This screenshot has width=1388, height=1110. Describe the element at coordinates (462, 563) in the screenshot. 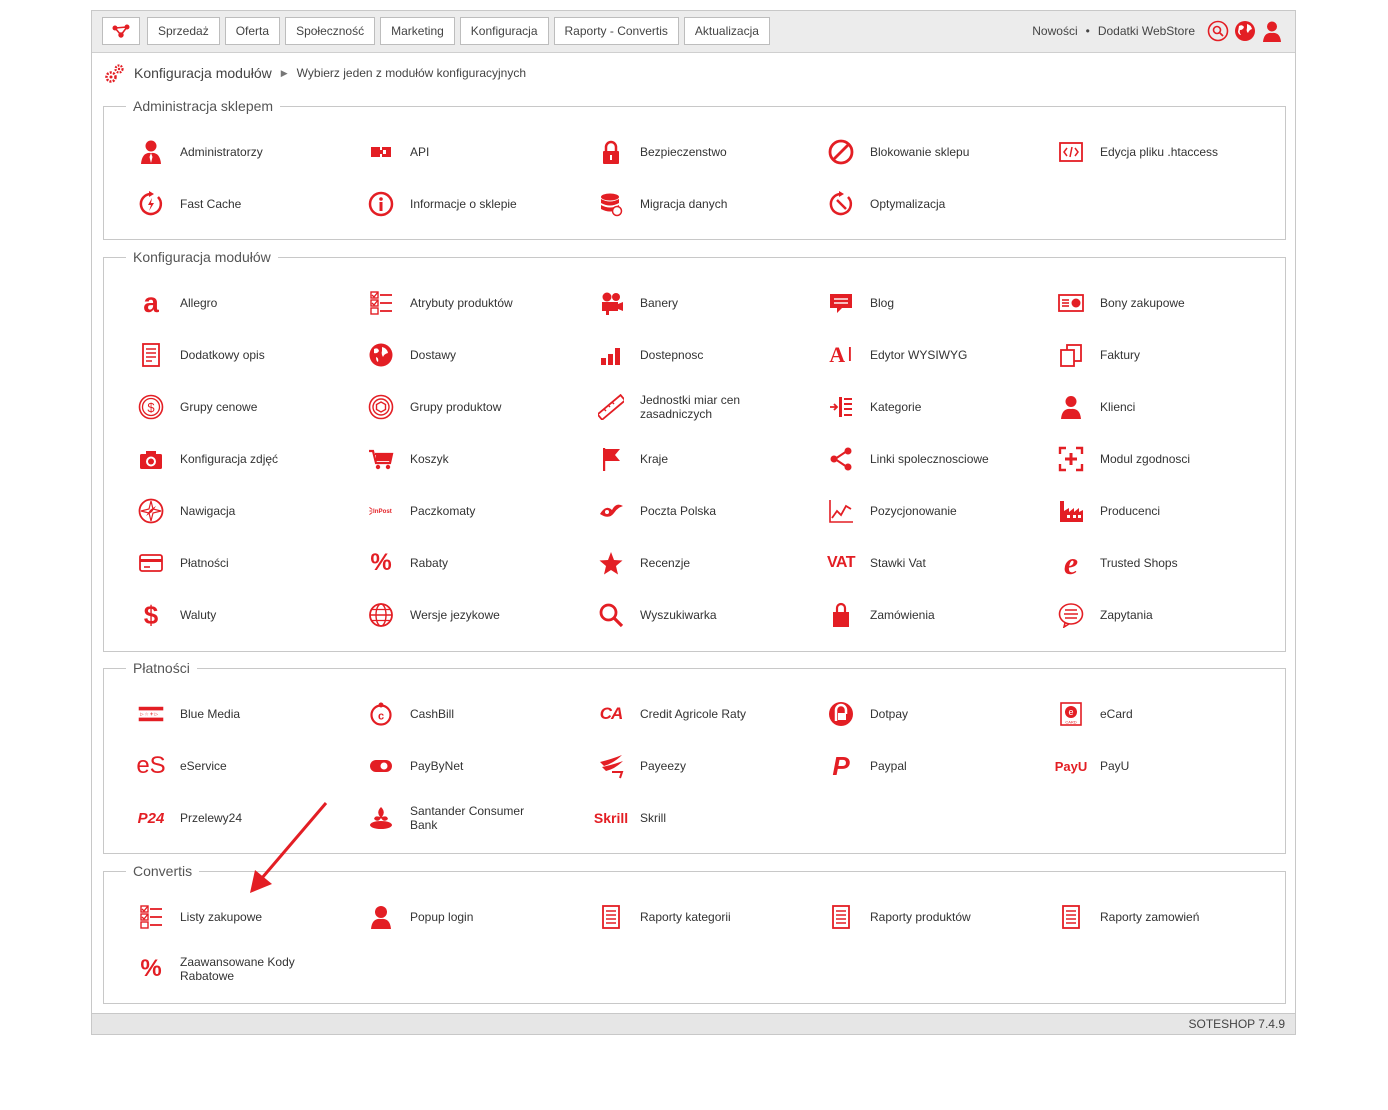

I see `module-rabaty: % Rabaty` at that location.